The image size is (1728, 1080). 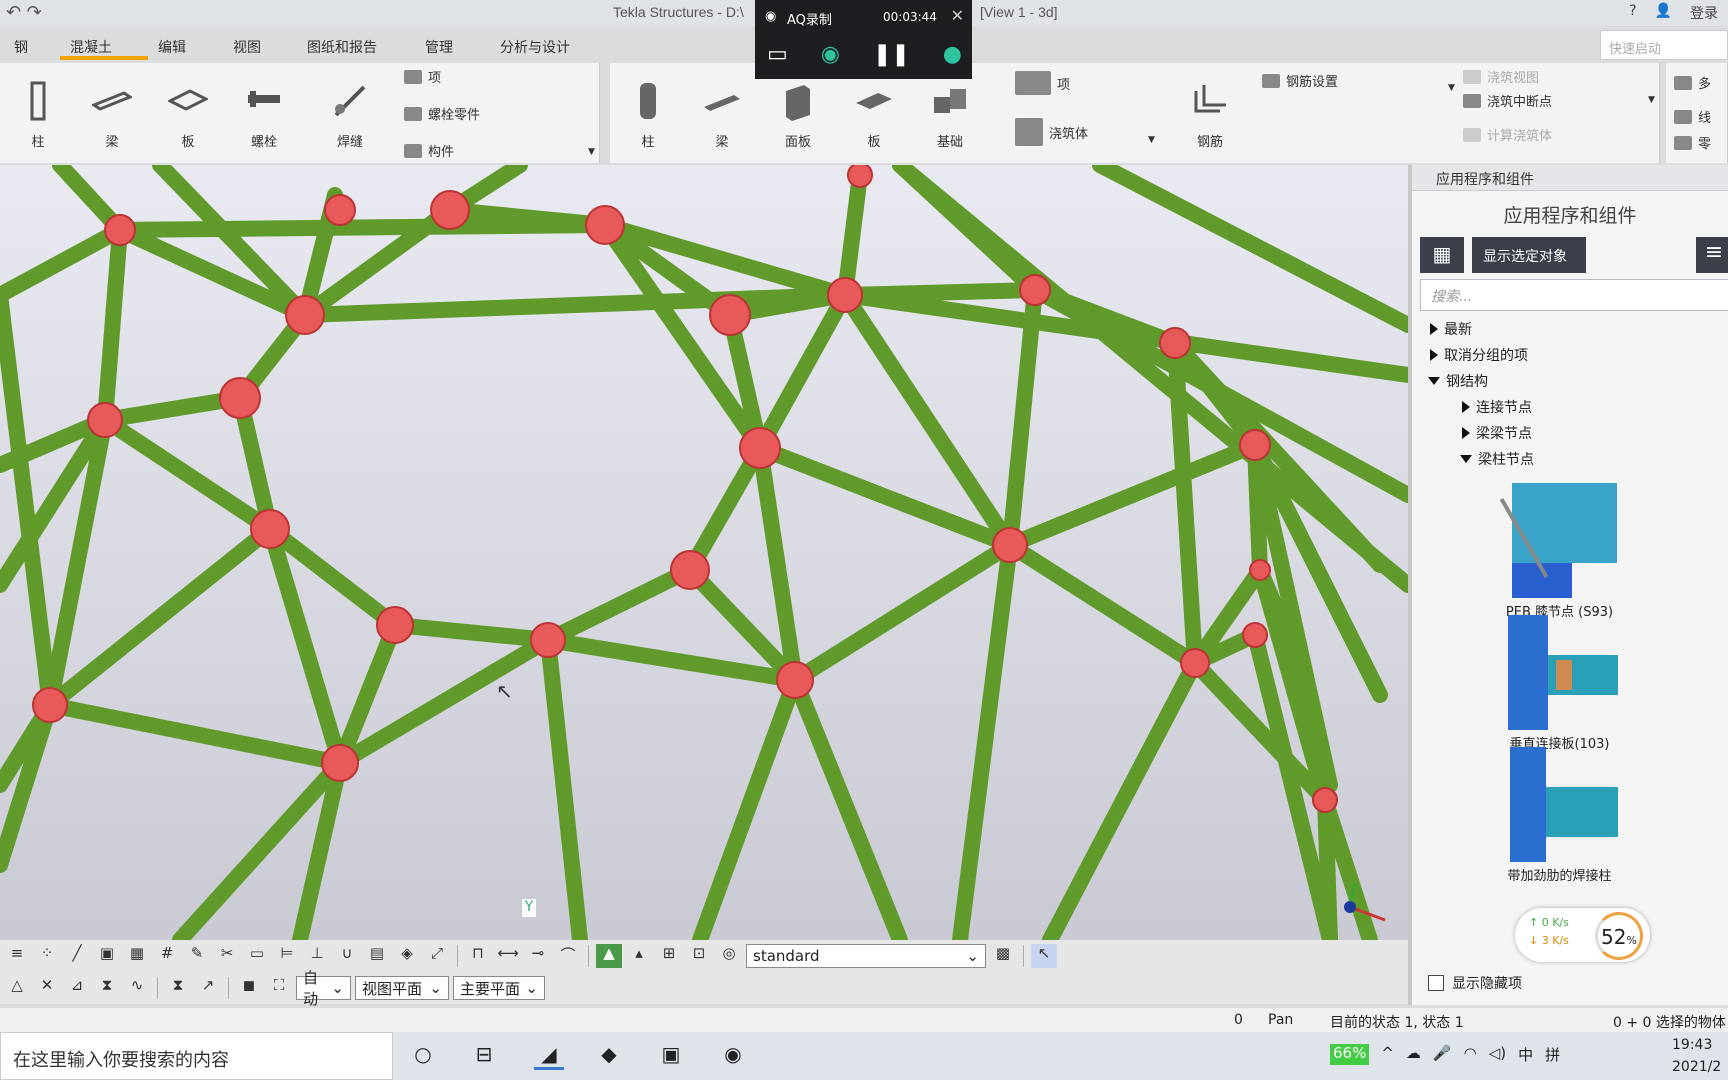 I want to click on tree-item-steel: 钢结构, so click(x=1458, y=381).